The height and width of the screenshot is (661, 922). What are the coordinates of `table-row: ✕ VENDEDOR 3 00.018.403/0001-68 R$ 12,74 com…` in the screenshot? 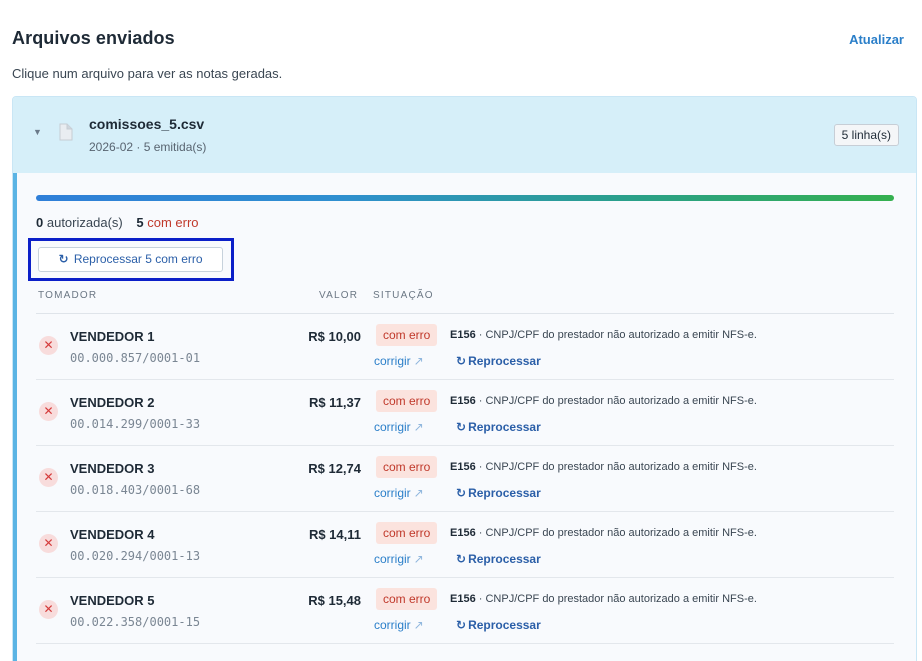 It's located at (465, 479).